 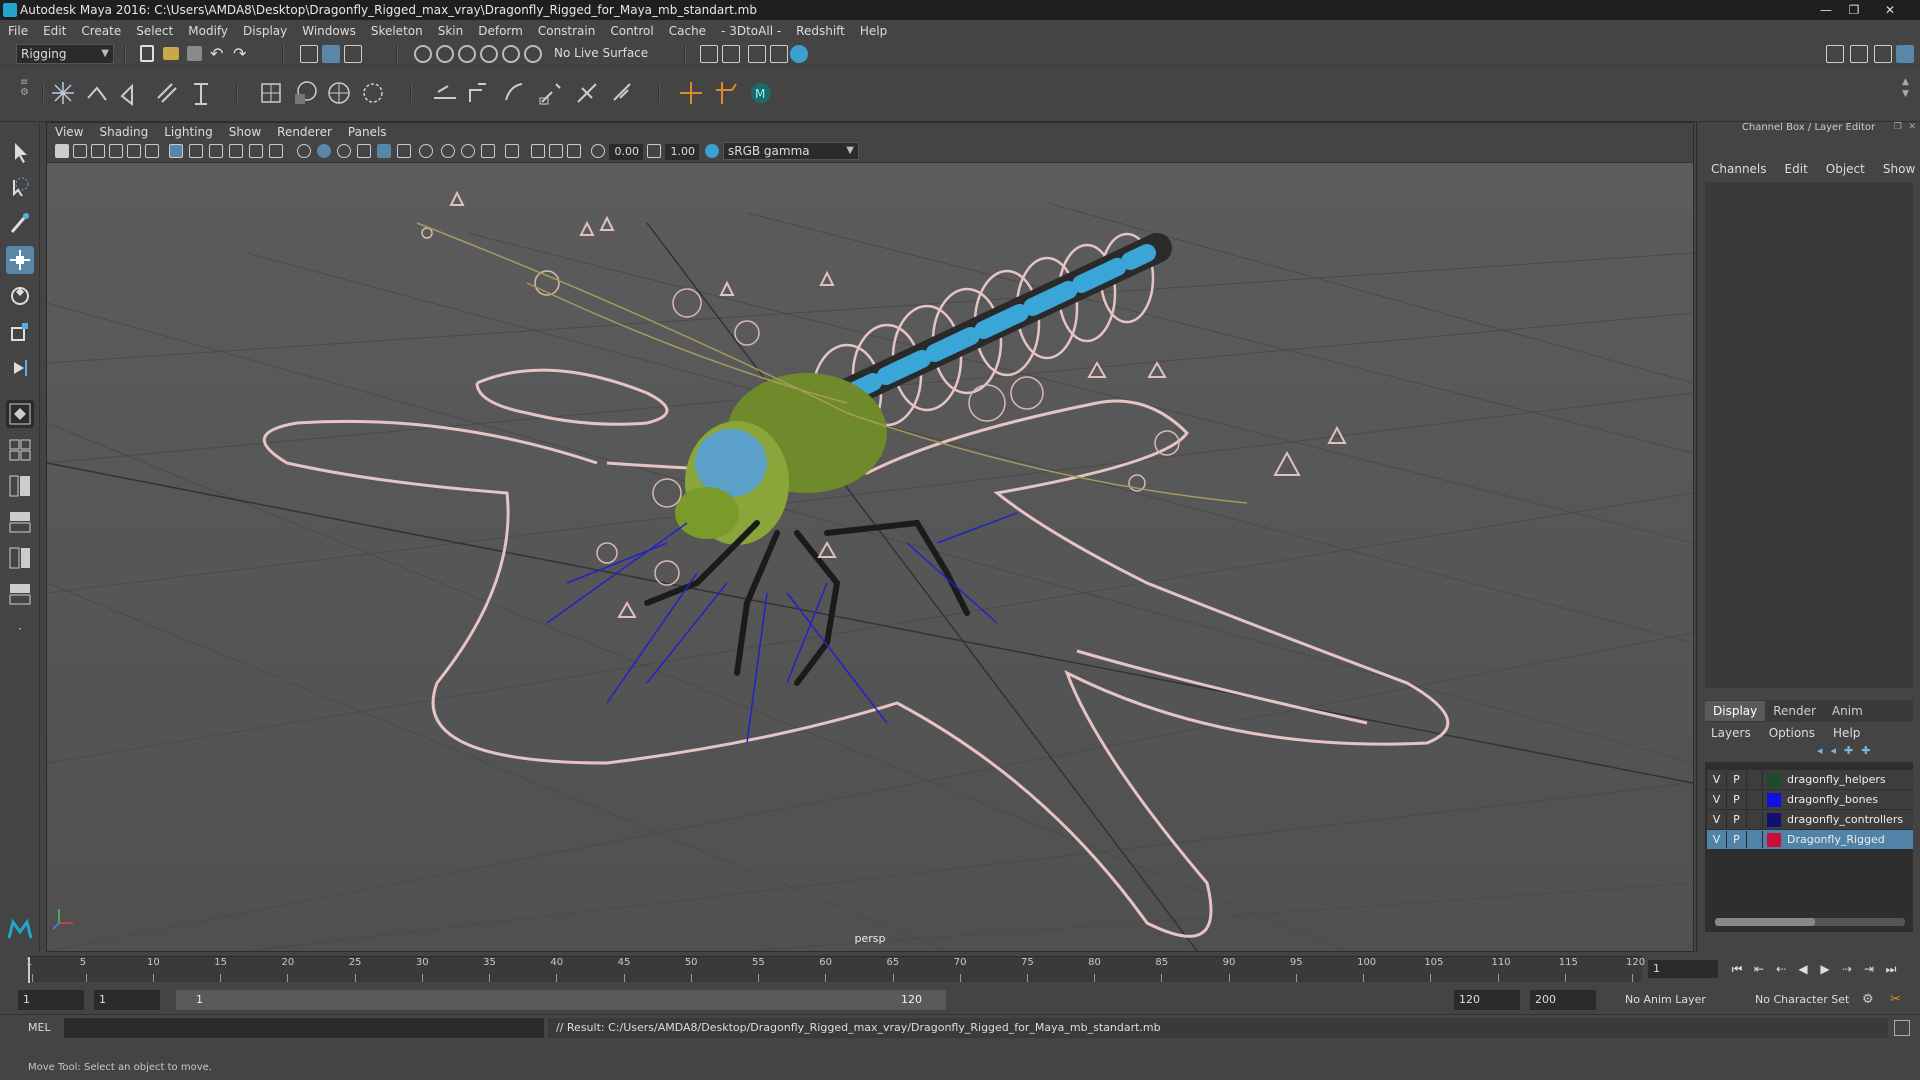 I want to click on paint-weights-icon, so click(x=515, y=93).